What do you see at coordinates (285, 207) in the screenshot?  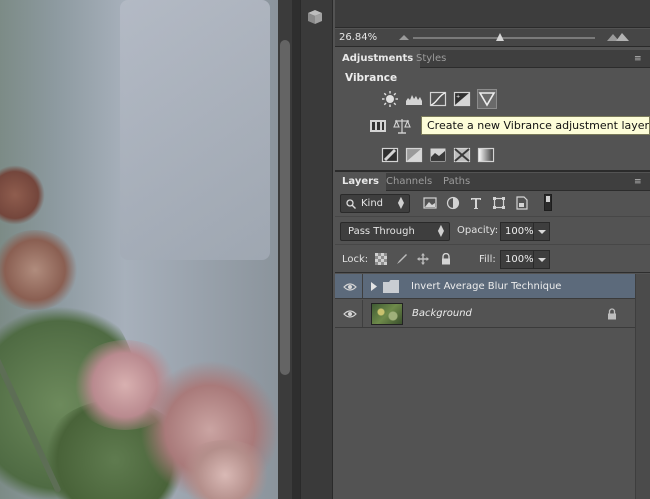 I see `canvas-scrollbar-thumb` at bounding box center [285, 207].